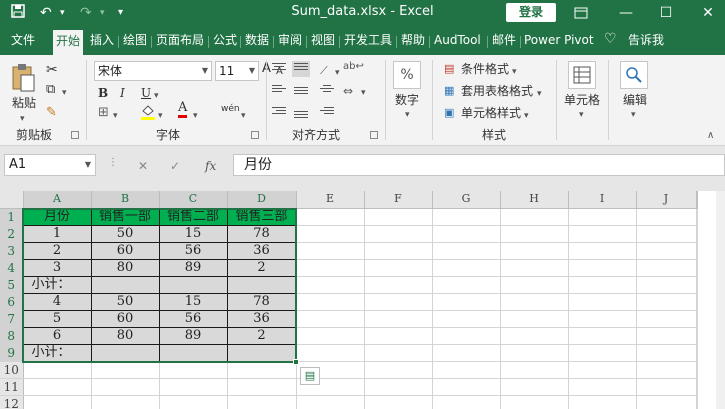  What do you see at coordinates (602, 200) in the screenshot?
I see `column-header-i: I` at bounding box center [602, 200].